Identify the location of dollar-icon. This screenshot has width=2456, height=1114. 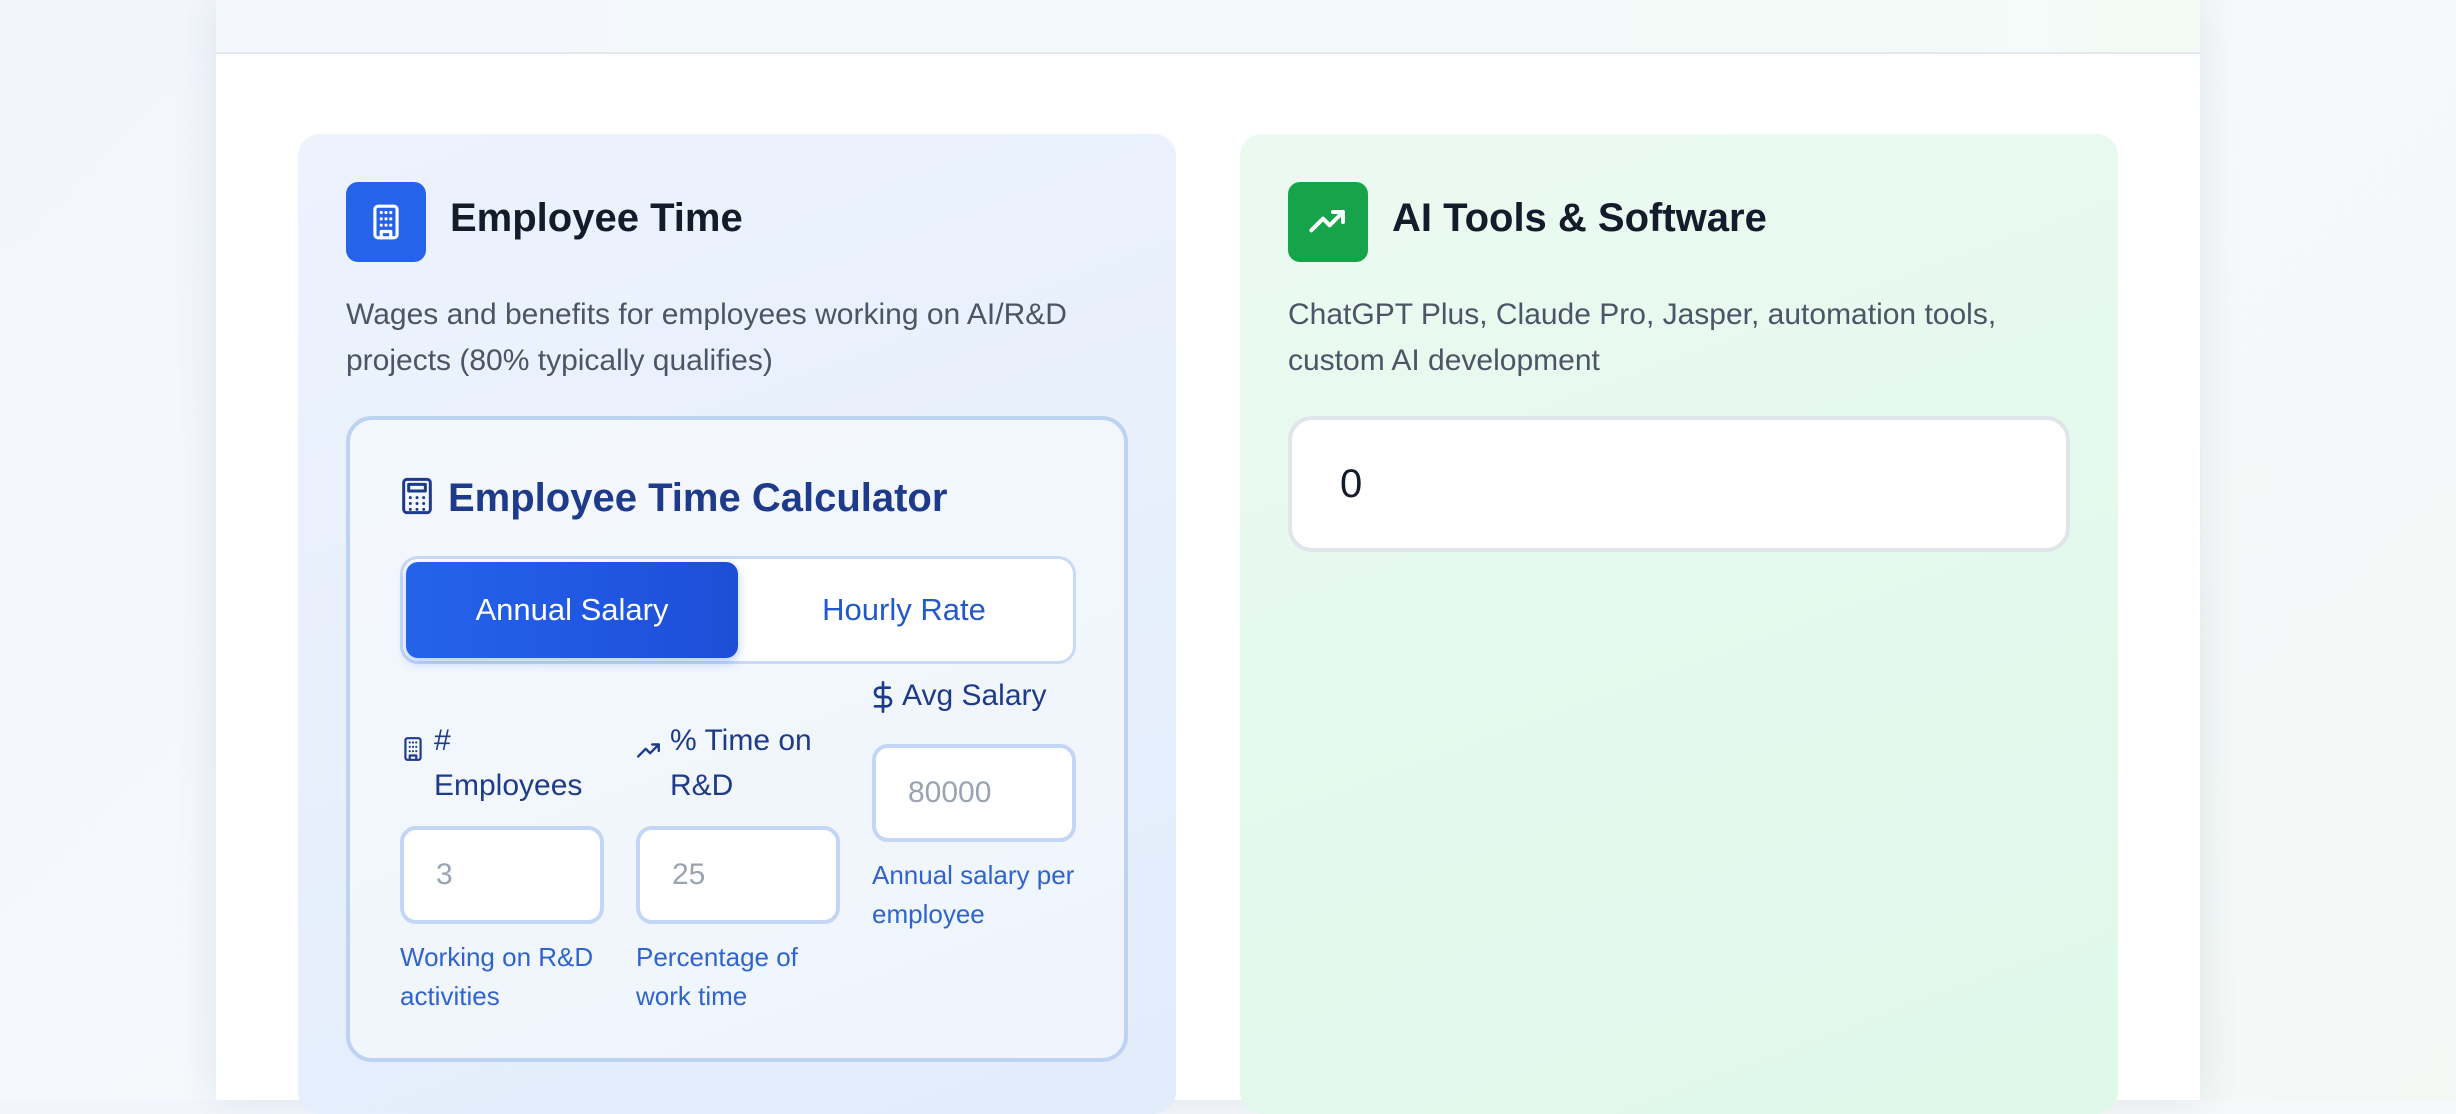
(883, 703).